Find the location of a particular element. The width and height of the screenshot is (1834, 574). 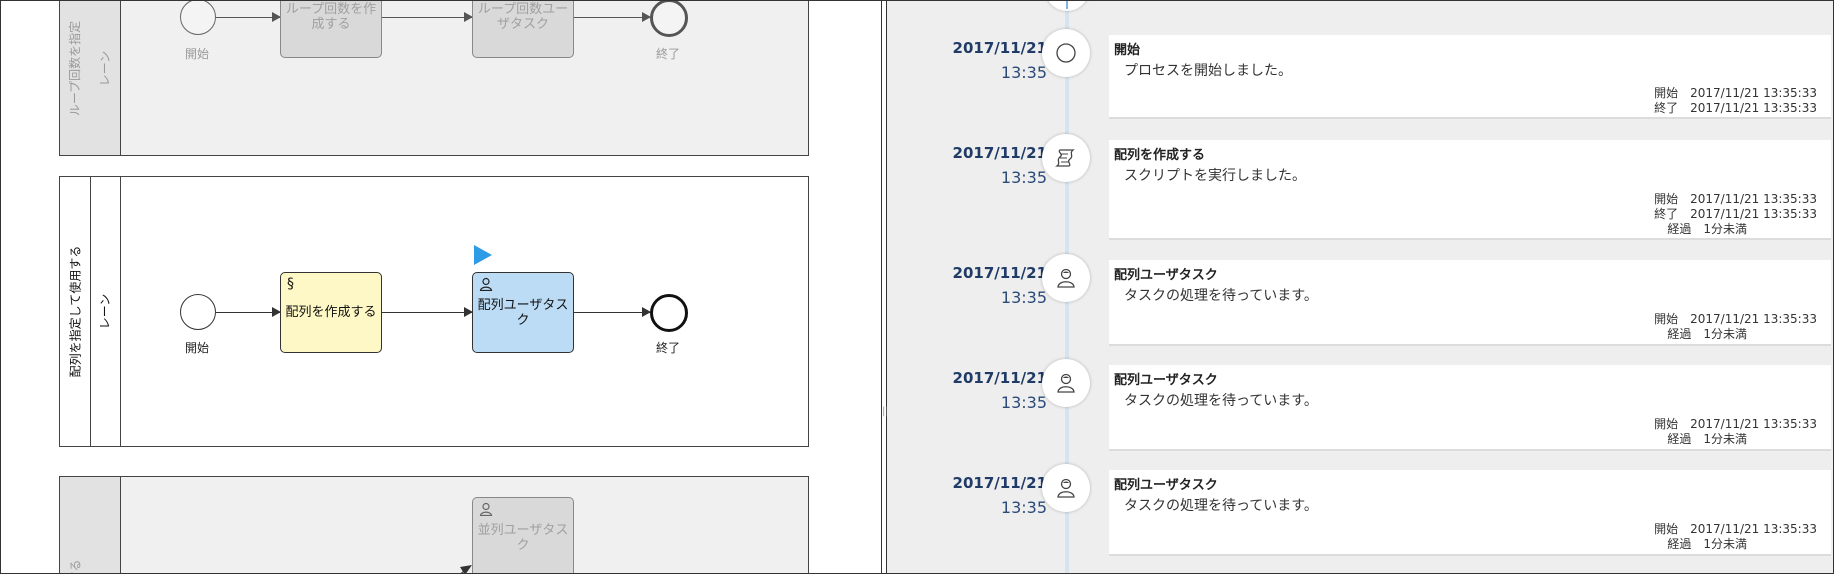

user-task-array: 配列ユーザタスク is located at coordinates (523, 312).